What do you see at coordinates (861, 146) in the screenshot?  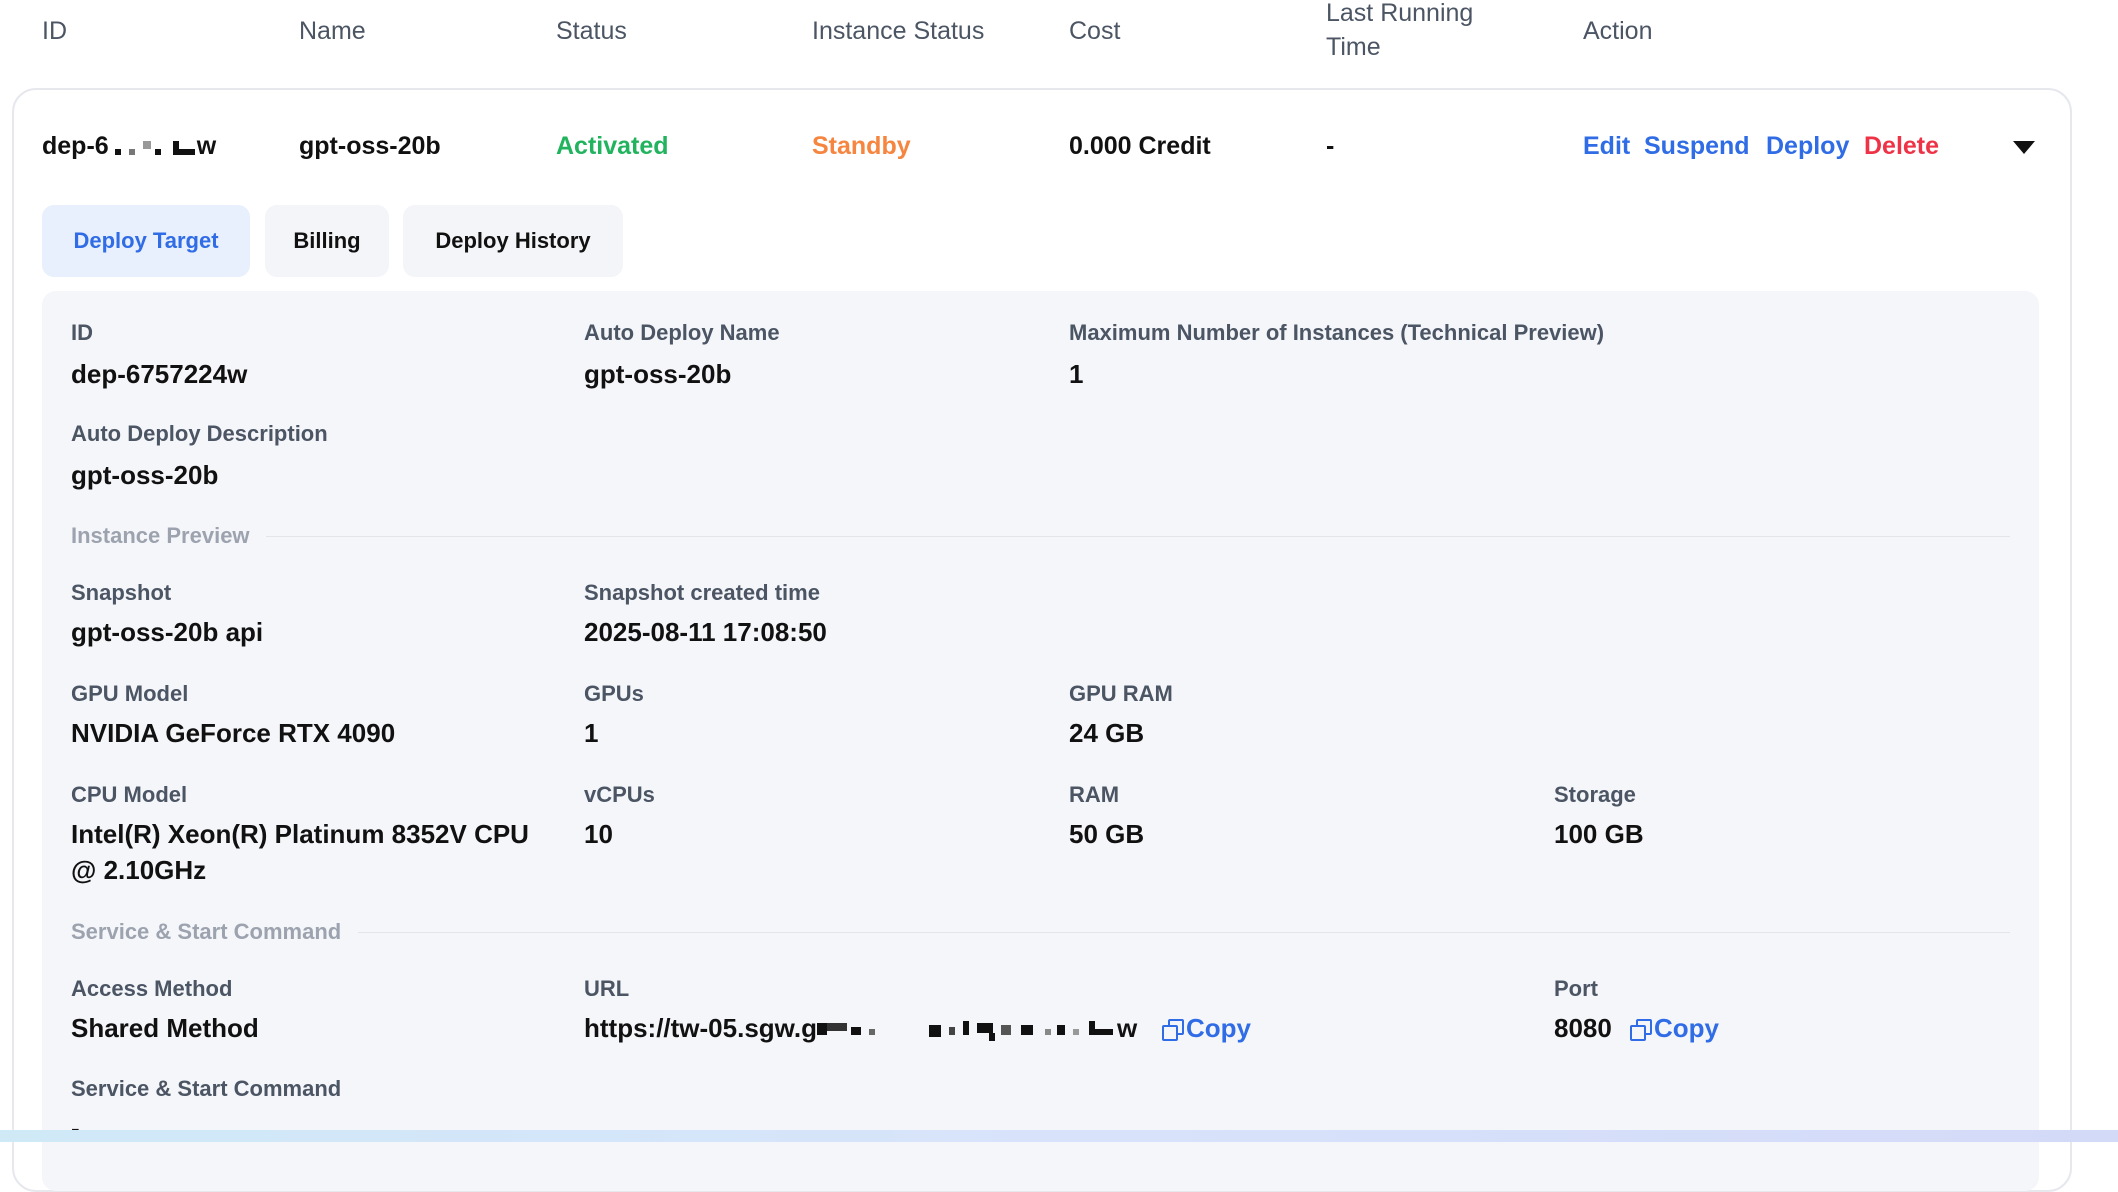 I see `instance-status-badge: Standby` at bounding box center [861, 146].